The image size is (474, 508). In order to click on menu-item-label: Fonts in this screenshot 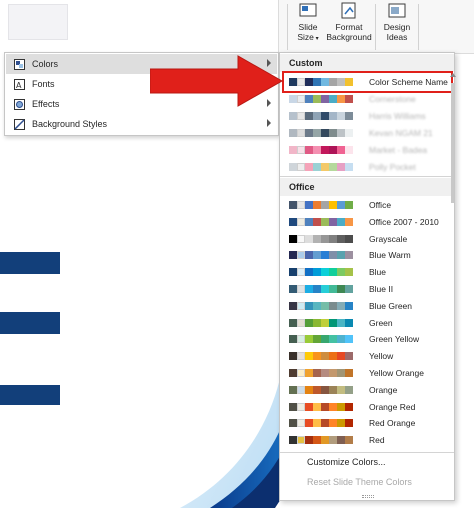, I will do `click(43, 84)`.